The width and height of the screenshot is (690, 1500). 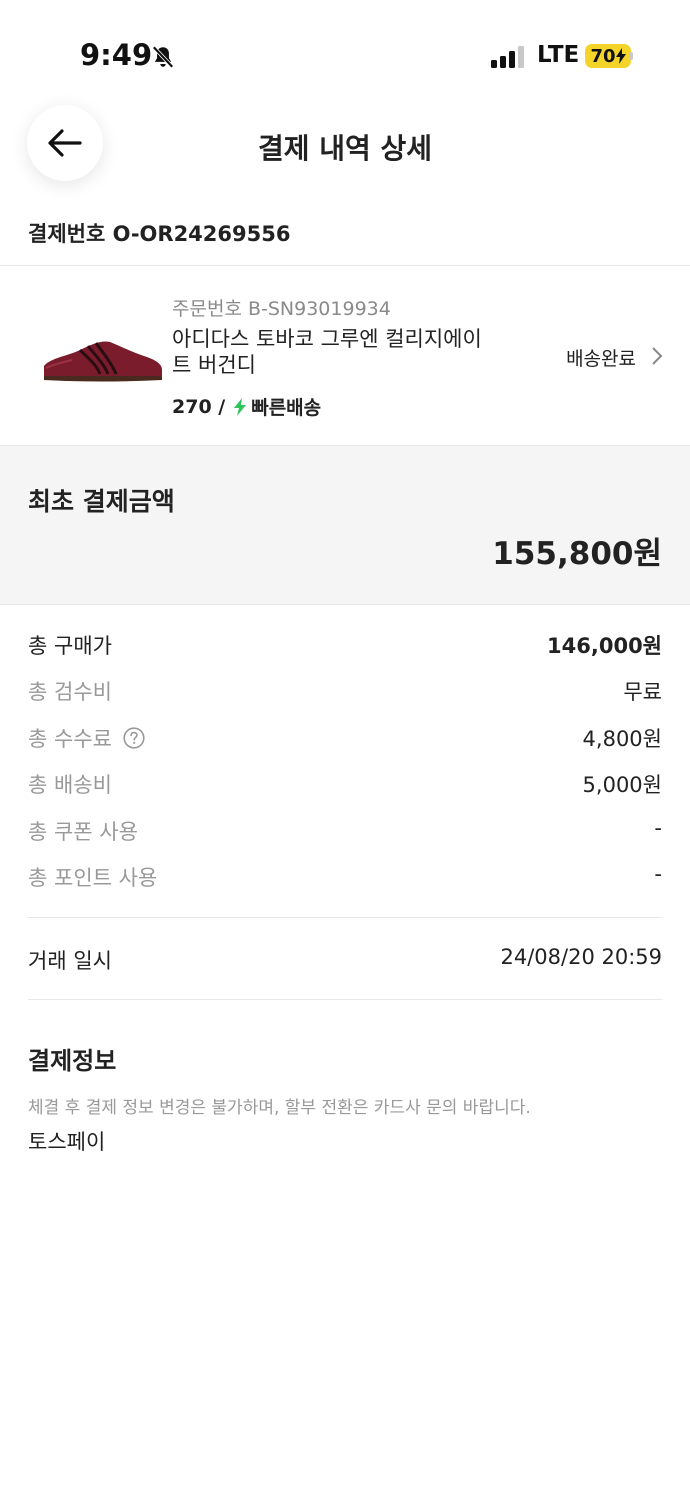 I want to click on charging-bolt-icon, so click(x=620, y=56).